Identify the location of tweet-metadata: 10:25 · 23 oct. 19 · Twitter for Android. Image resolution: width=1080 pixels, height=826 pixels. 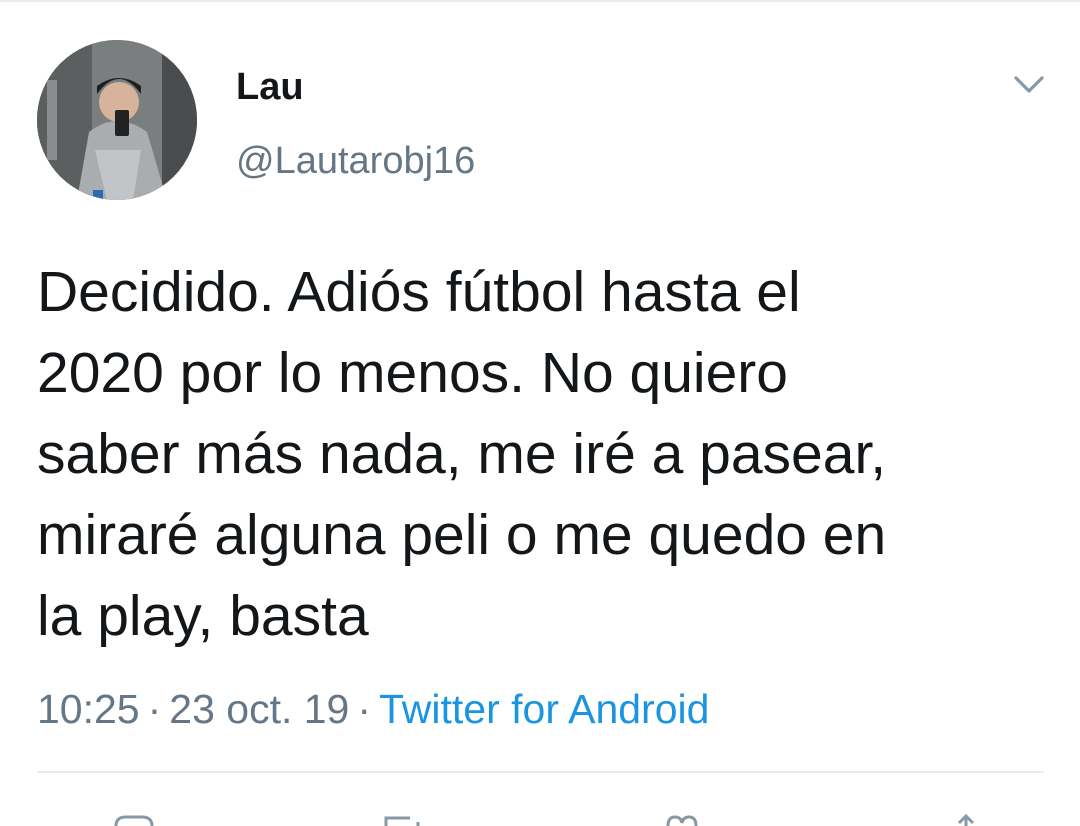
(373, 709).